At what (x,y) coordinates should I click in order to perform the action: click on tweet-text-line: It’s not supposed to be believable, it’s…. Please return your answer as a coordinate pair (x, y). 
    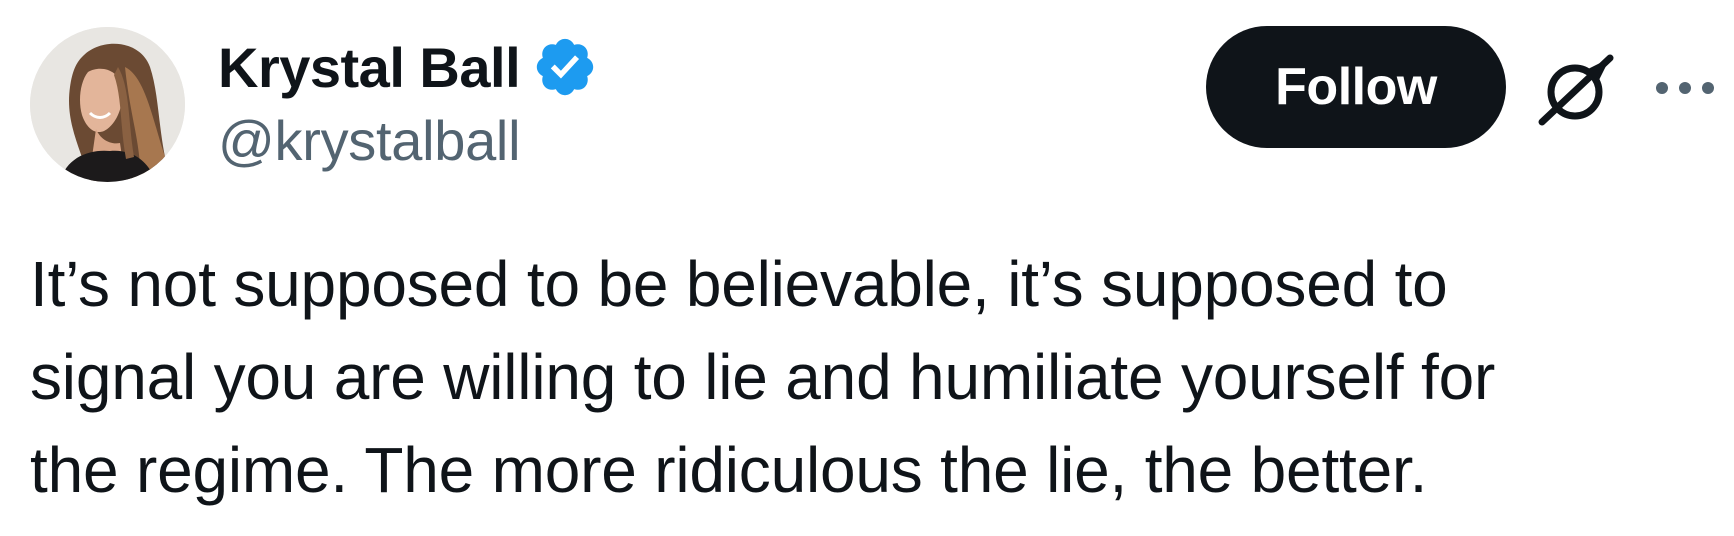
    Looking at the image, I should click on (739, 284).